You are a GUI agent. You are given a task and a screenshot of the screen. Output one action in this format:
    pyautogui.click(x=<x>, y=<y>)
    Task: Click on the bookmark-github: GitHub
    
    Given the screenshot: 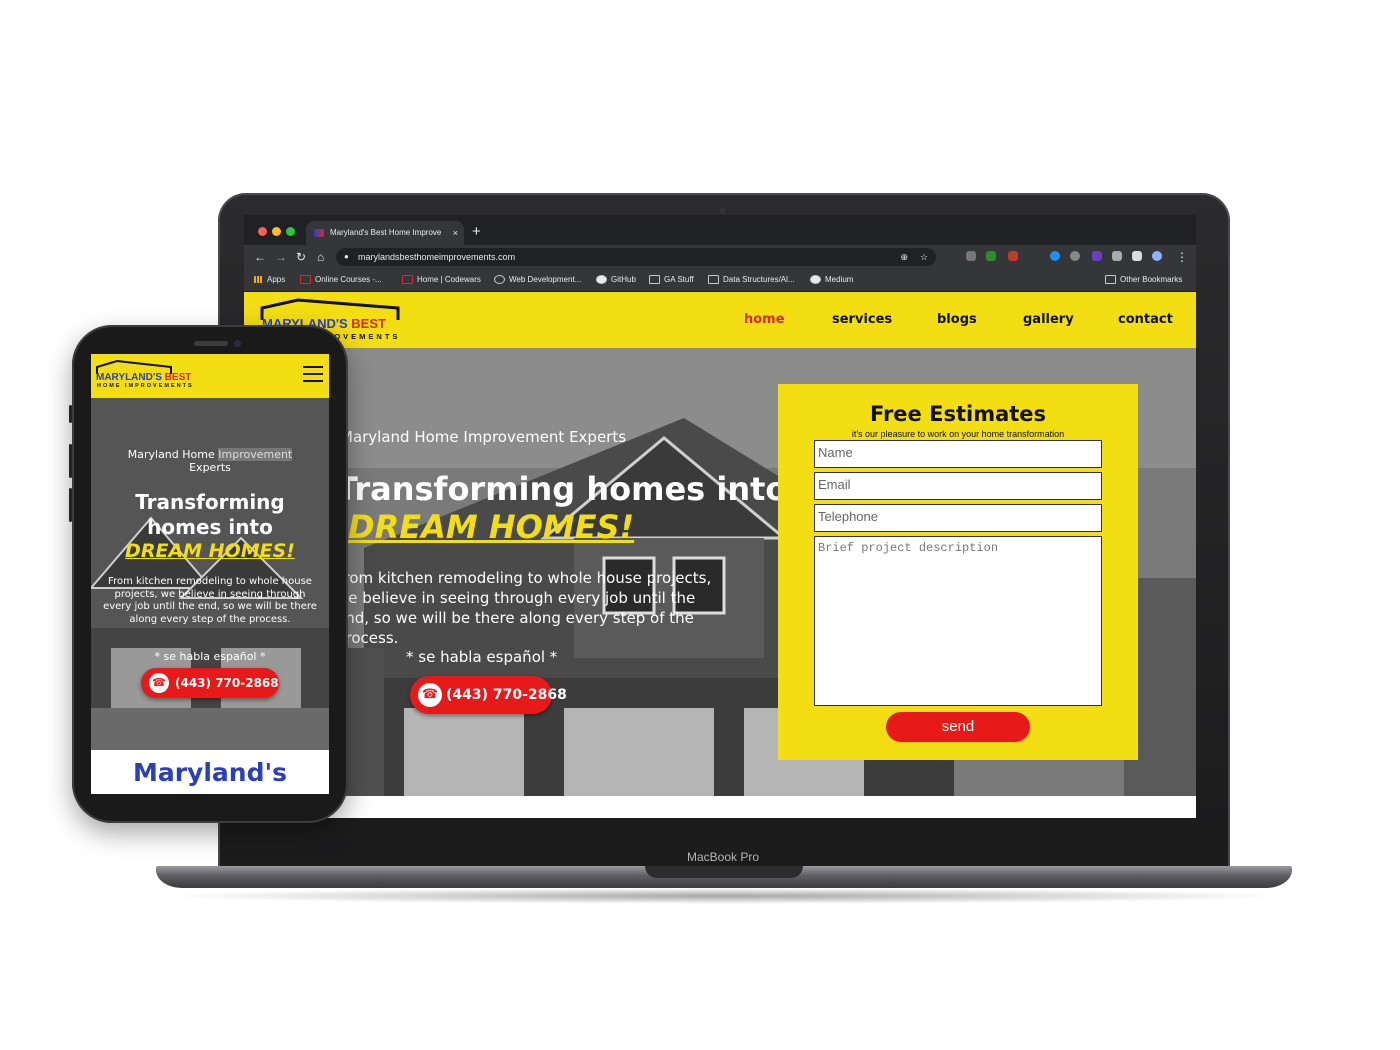 What is the action you would take?
    pyautogui.click(x=616, y=280)
    